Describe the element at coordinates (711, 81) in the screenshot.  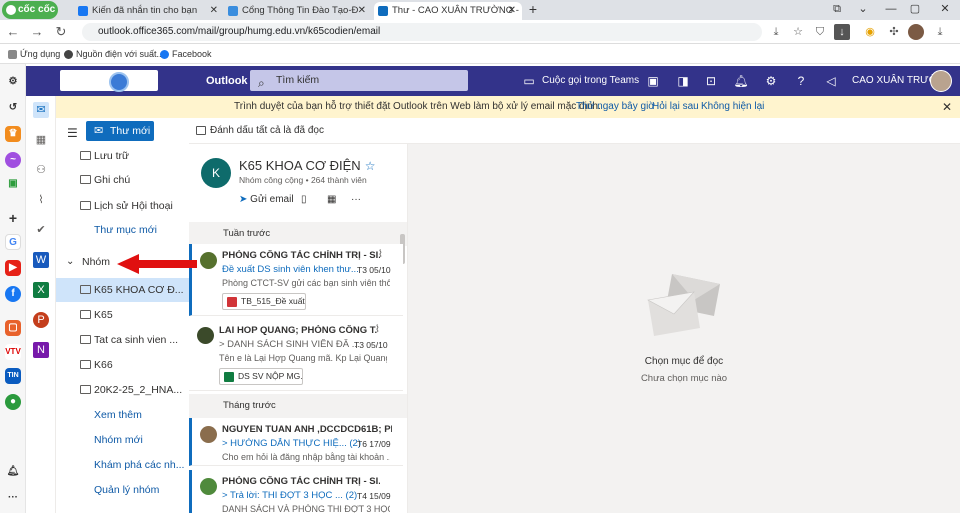
I see `feedback-icon: ⊡` at that location.